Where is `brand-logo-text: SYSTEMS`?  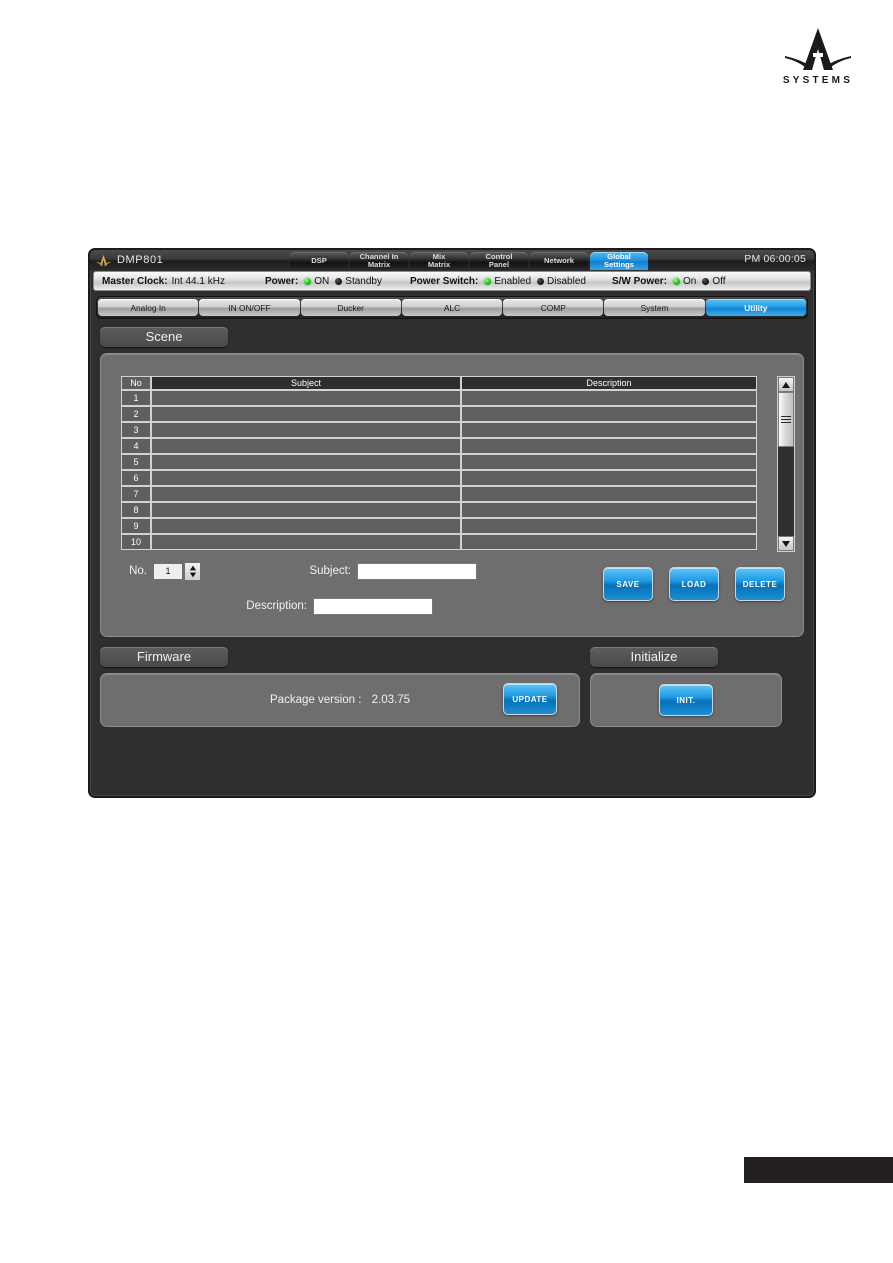 brand-logo-text: SYSTEMS is located at coordinates (818, 80).